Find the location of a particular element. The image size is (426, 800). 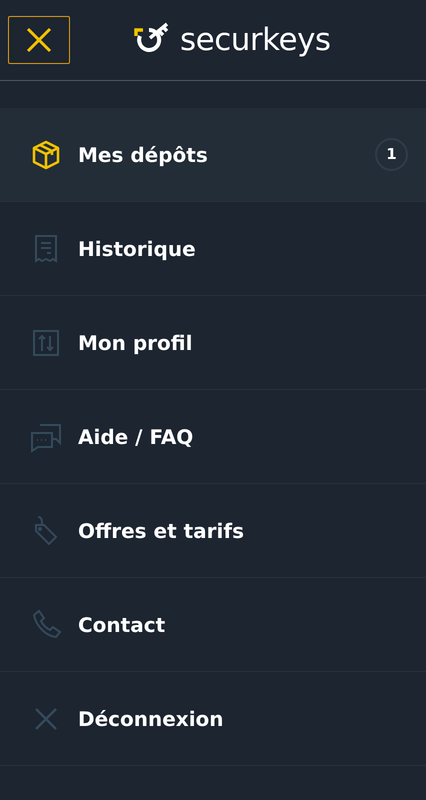

menu-item: Offres et tarifs is located at coordinates (213, 531).